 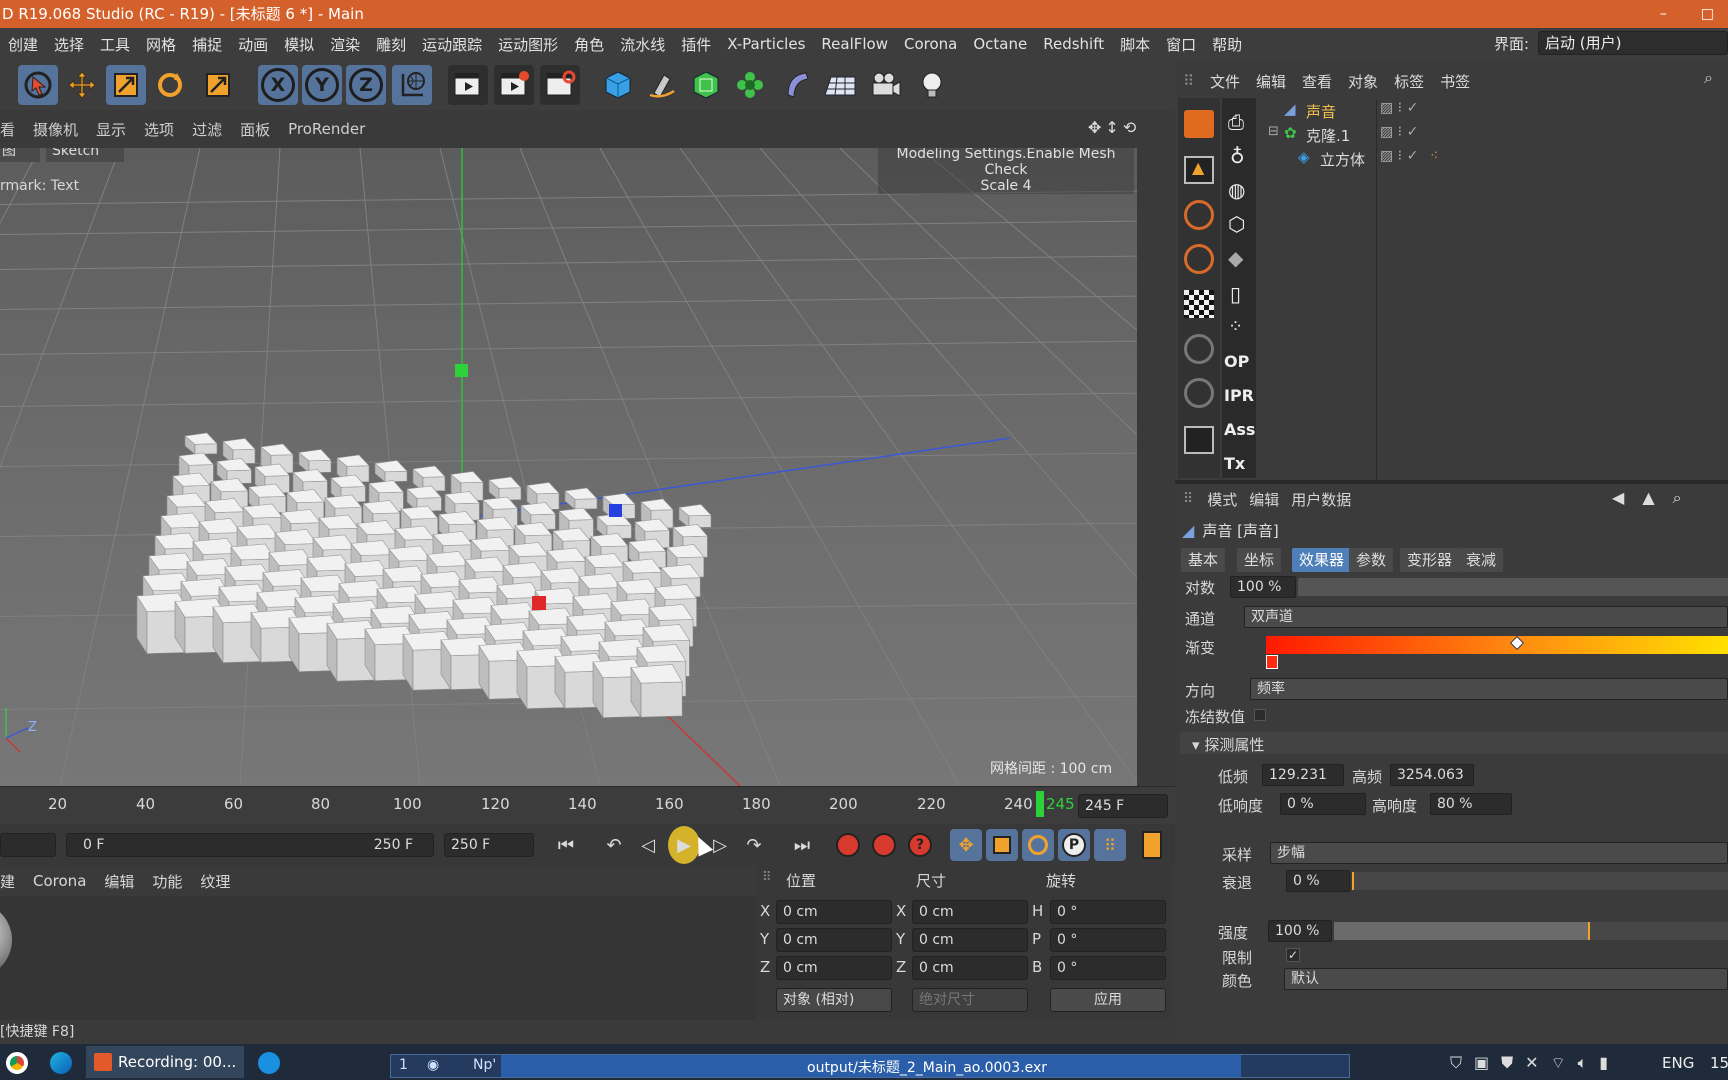 I want to click on channel-select: 双声道, so click(x=1486, y=617).